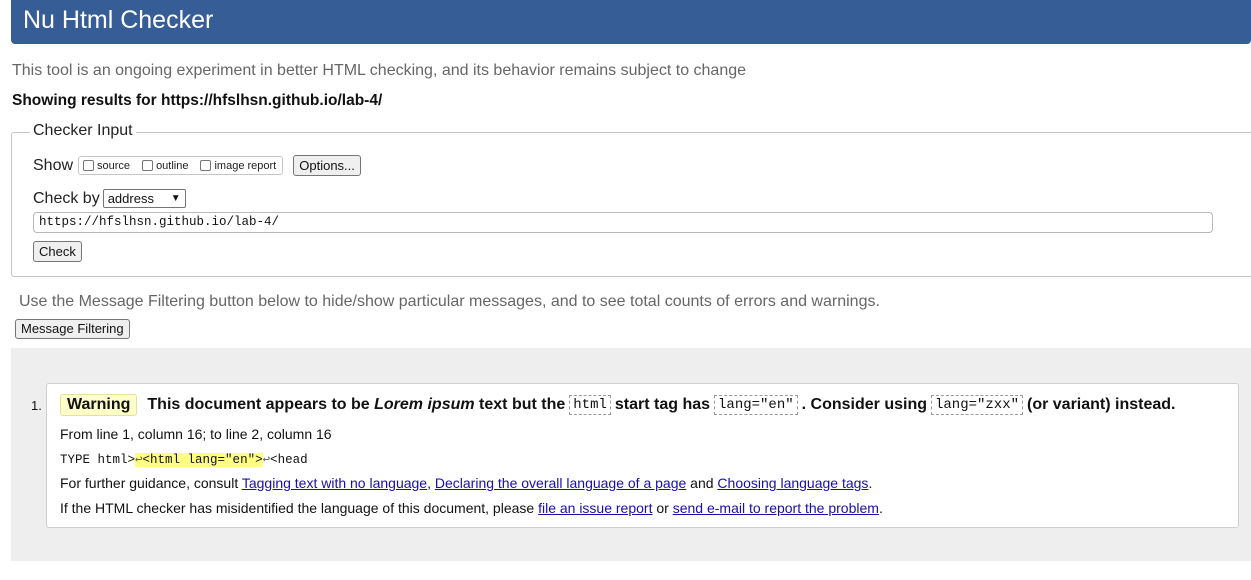  Describe the element at coordinates (83, 131) in the screenshot. I see `checker-input-legend: Checker Input` at that location.